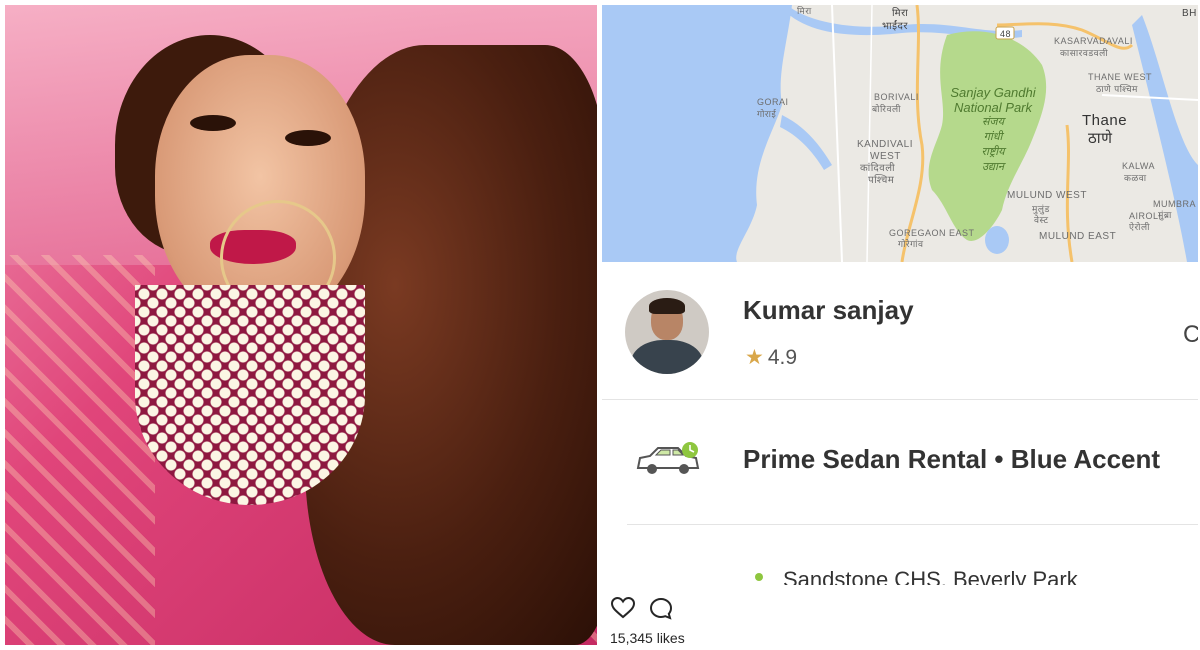  What do you see at coordinates (952, 459) in the screenshot?
I see `car-type: Prime Sedan Rental • Blue Accent` at bounding box center [952, 459].